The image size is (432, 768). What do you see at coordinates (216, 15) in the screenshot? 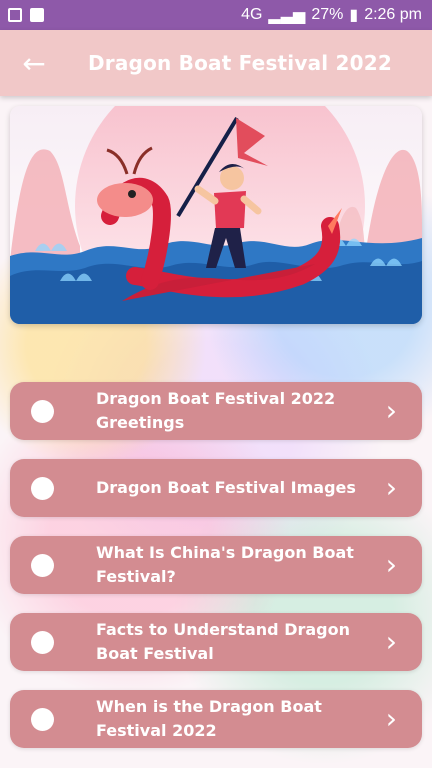
I see `status-bar: 4G ▂▃▅ 27% ▮ 2:26 pm` at bounding box center [216, 15].